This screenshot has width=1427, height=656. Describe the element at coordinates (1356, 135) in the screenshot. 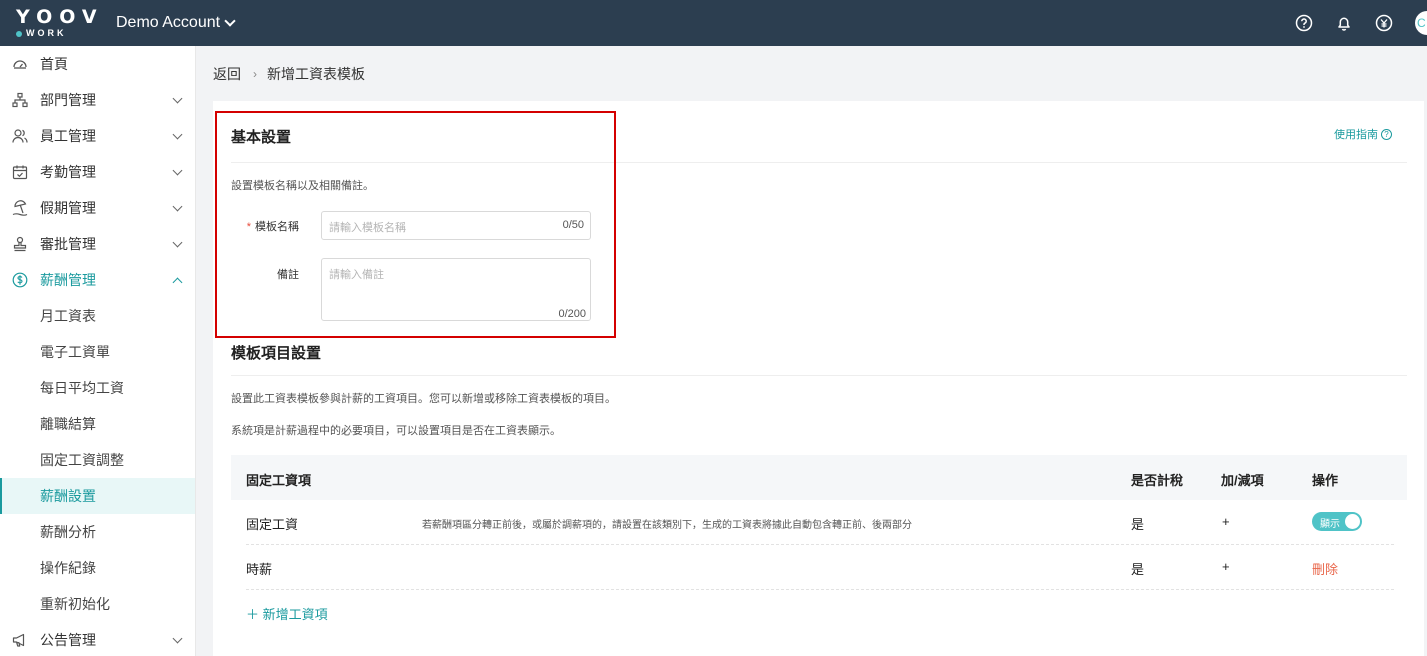

I see `usage-guide-label: 使用指南` at that location.